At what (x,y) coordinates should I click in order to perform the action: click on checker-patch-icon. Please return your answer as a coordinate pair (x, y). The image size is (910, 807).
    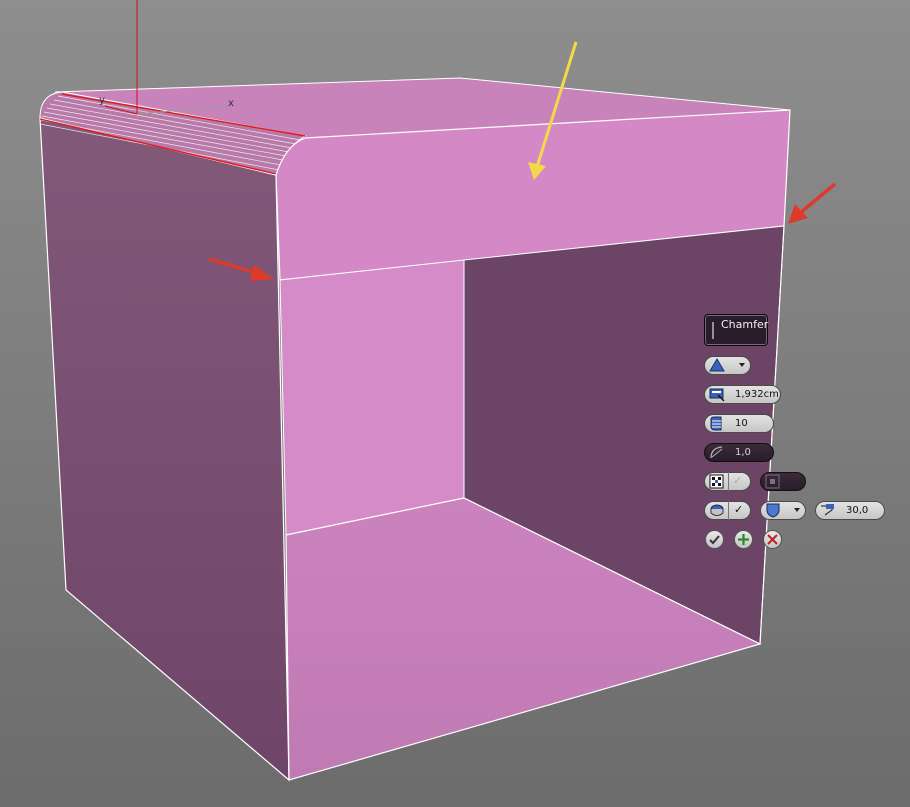
    Looking at the image, I should click on (716, 481).